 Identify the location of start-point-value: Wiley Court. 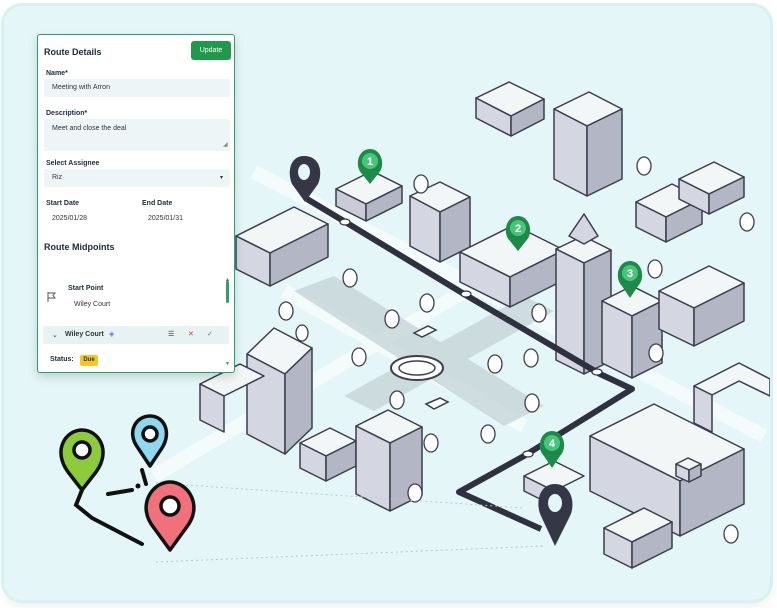
(92, 304).